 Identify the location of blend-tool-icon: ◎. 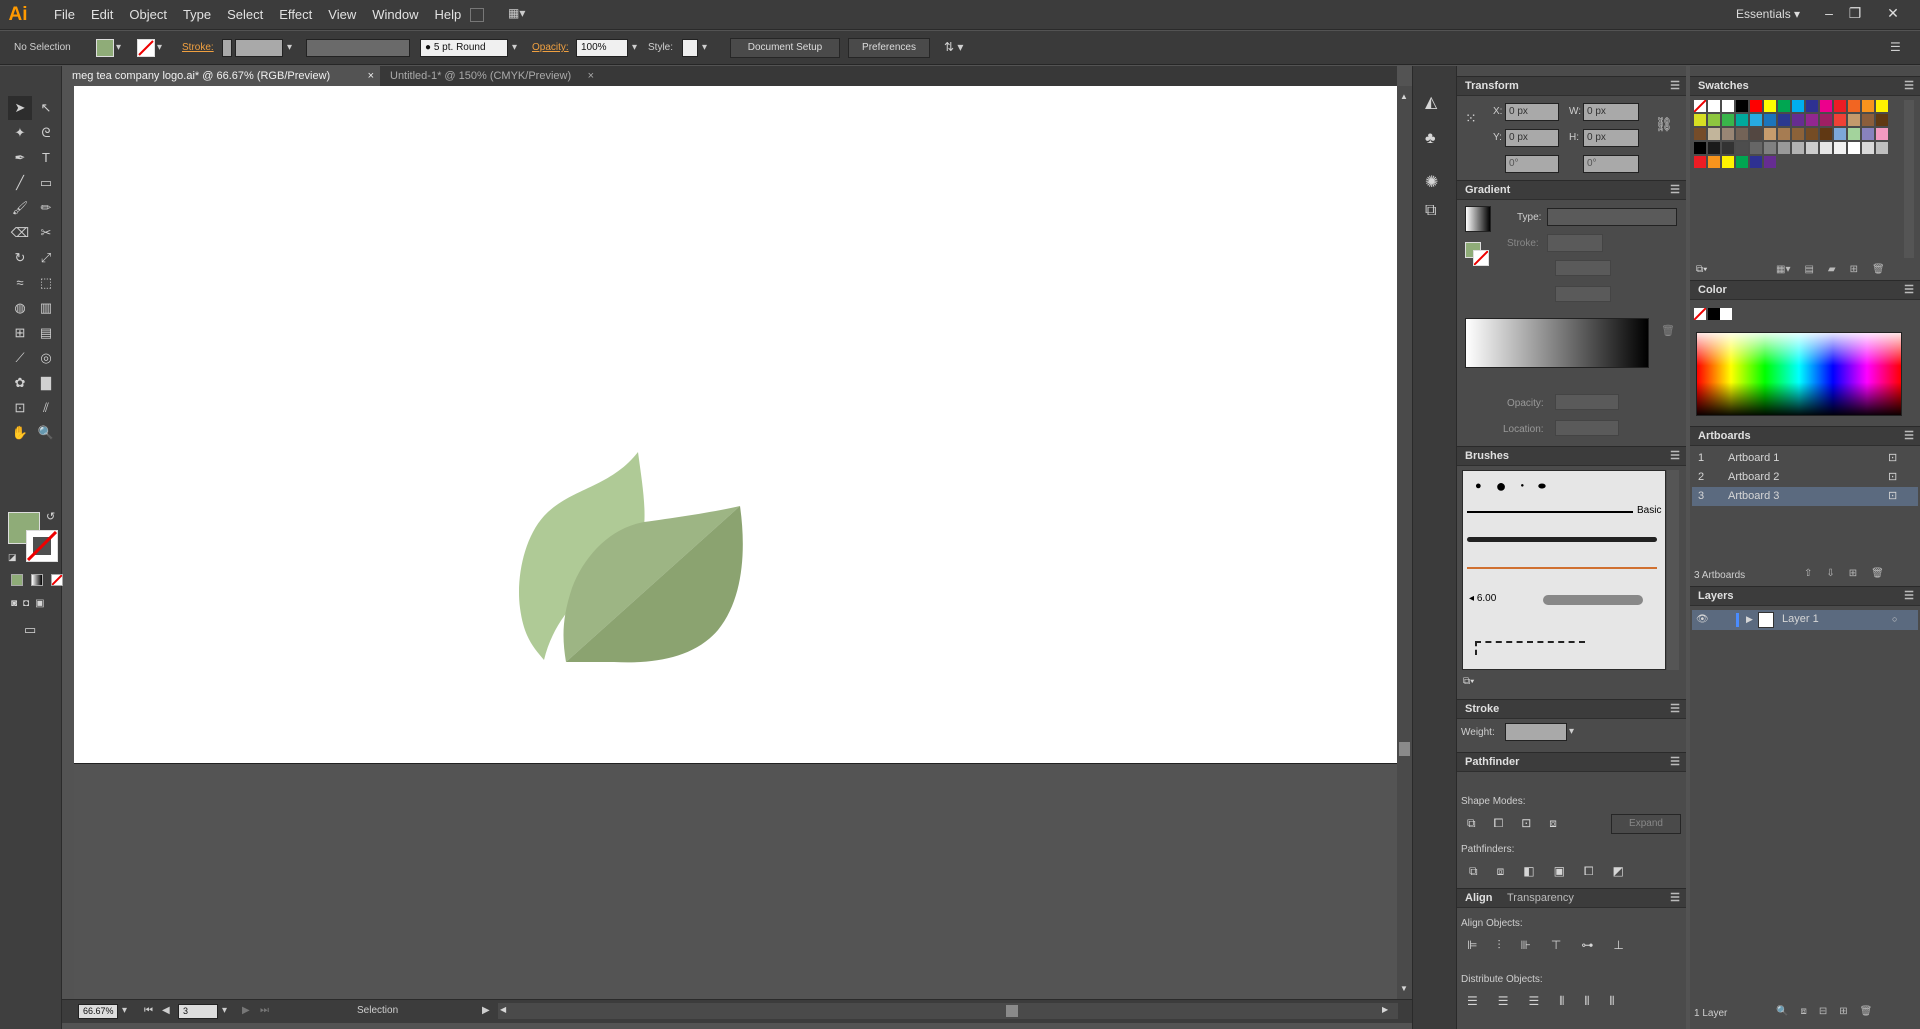
(46, 358).